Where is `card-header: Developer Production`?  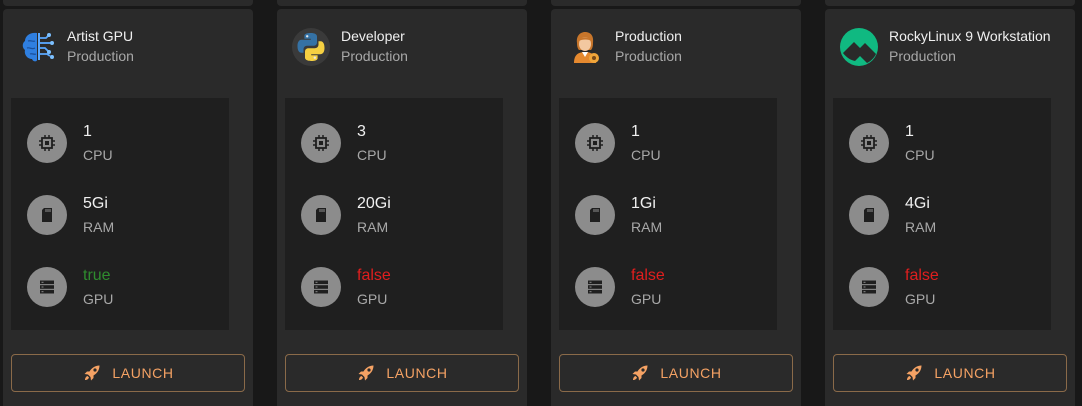
card-header: Developer Production is located at coordinates (402, 44).